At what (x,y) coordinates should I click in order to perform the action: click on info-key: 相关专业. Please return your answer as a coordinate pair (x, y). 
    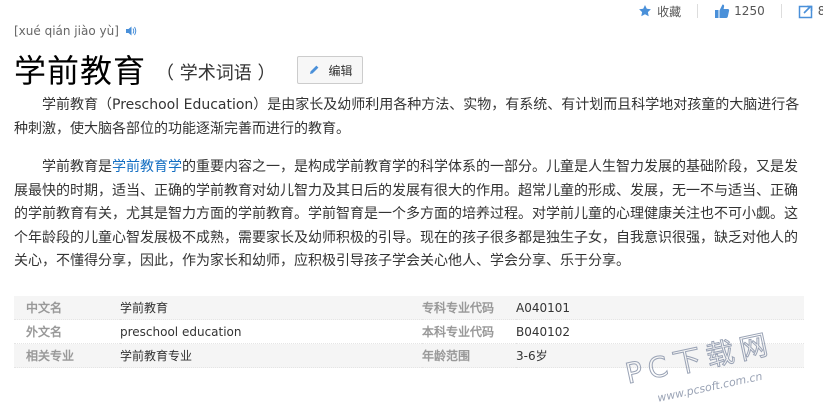
    Looking at the image, I should click on (50, 356).